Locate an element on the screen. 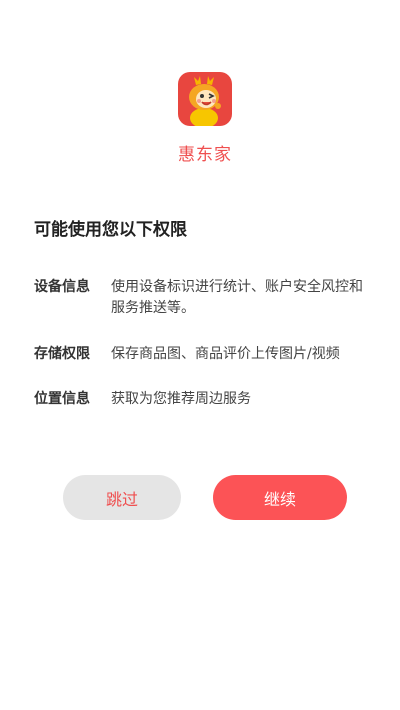 The height and width of the screenshot is (710, 400). continue-button: 继续 is located at coordinates (280, 497).